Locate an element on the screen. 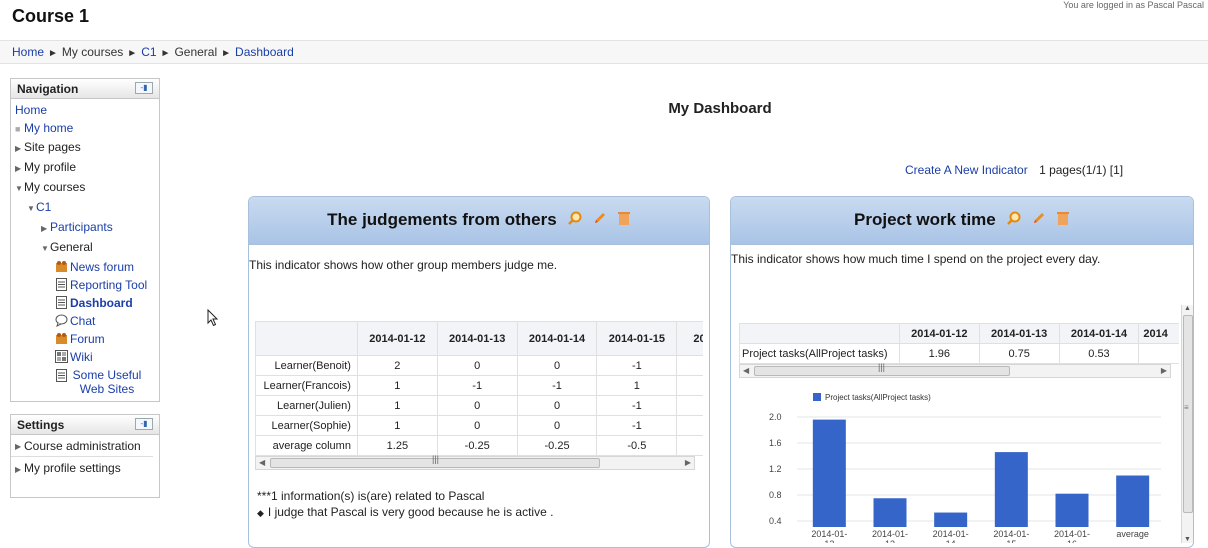 The image size is (1208, 548). nav-some-useful-link: Some Useful Web Sites is located at coordinates (107, 381).